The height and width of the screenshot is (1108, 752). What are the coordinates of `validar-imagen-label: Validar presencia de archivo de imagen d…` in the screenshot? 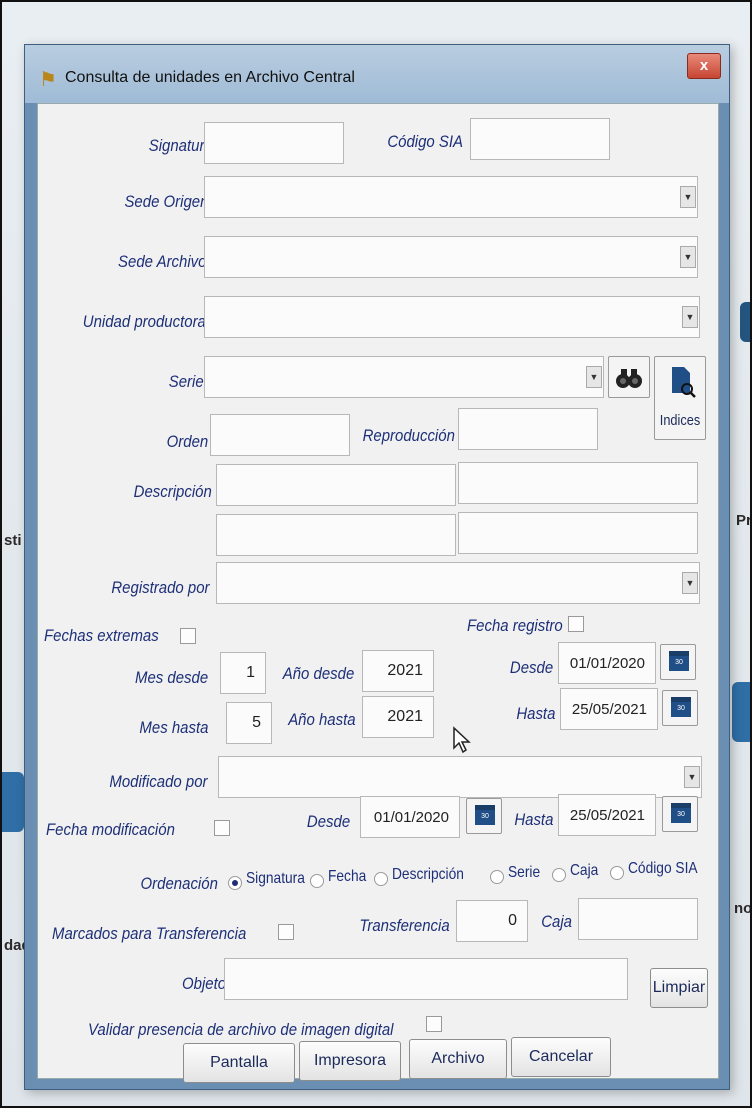 It's located at (241, 1029).